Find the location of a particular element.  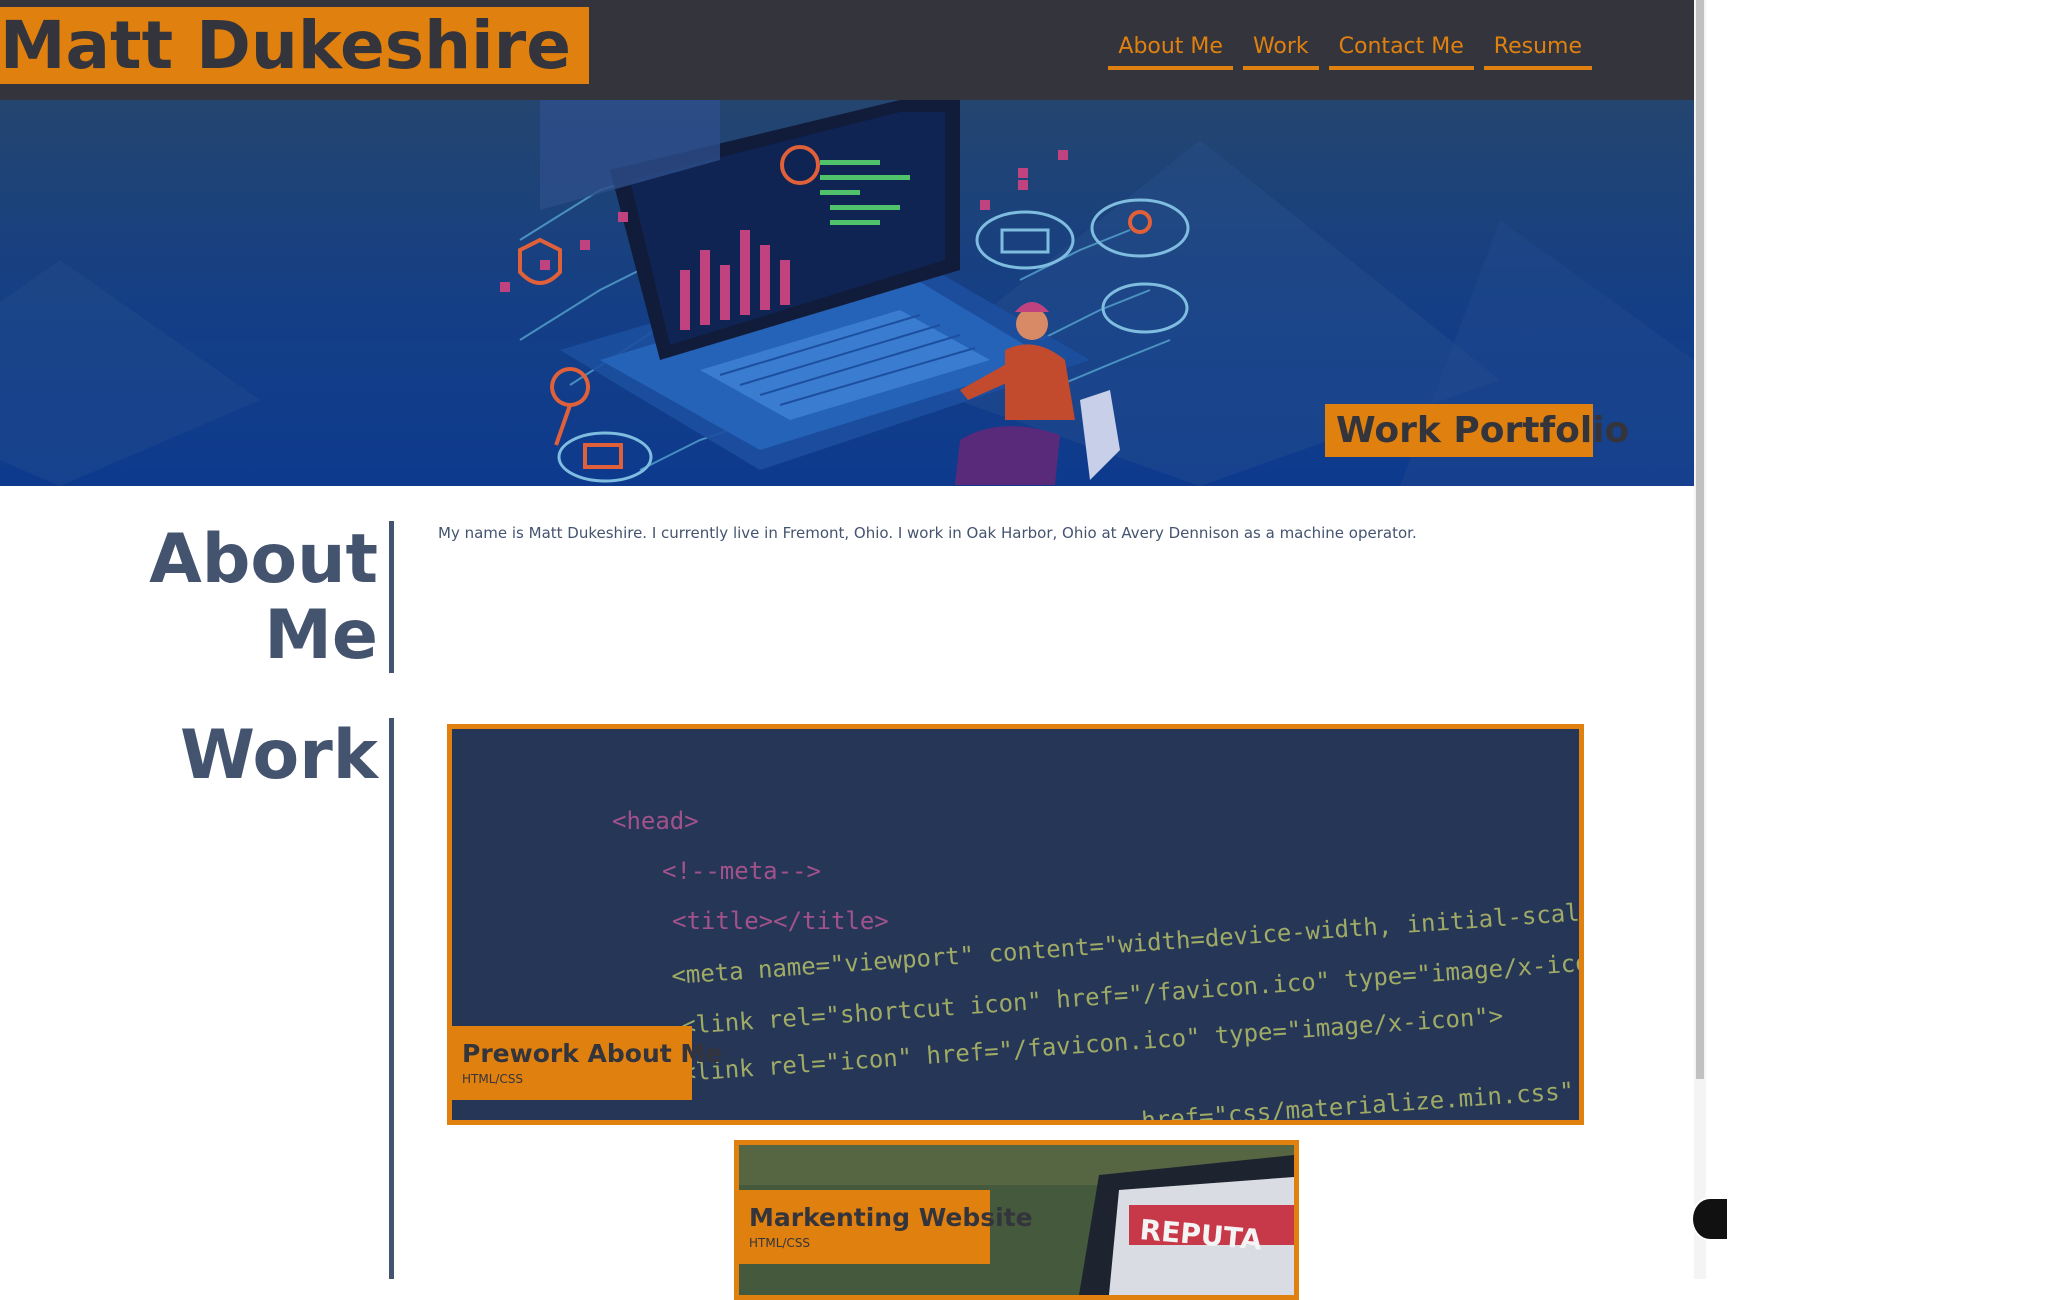

about-title-line2: Me is located at coordinates (321, 635).